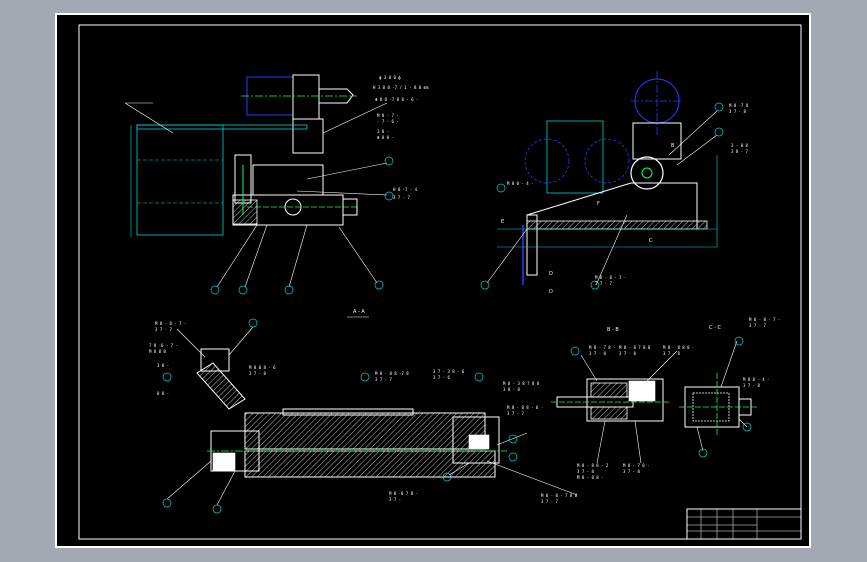 This screenshot has height=562, width=867. I want to click on note: M 8 - 8 8 - 6 -, so click(525, 407).